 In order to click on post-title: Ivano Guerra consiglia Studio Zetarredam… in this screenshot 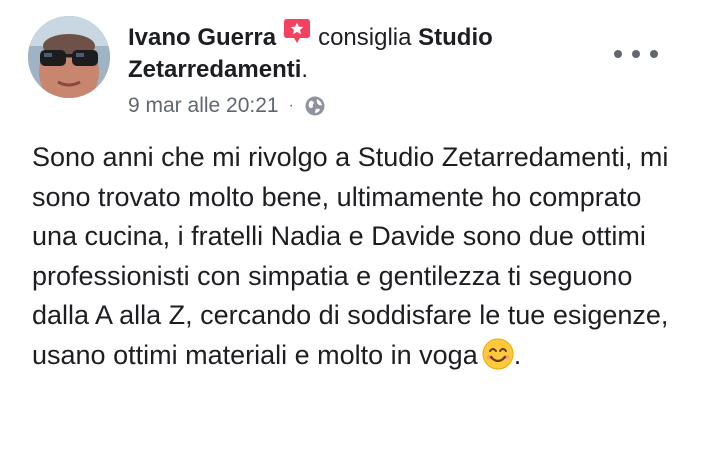, I will do `click(378, 52)`.